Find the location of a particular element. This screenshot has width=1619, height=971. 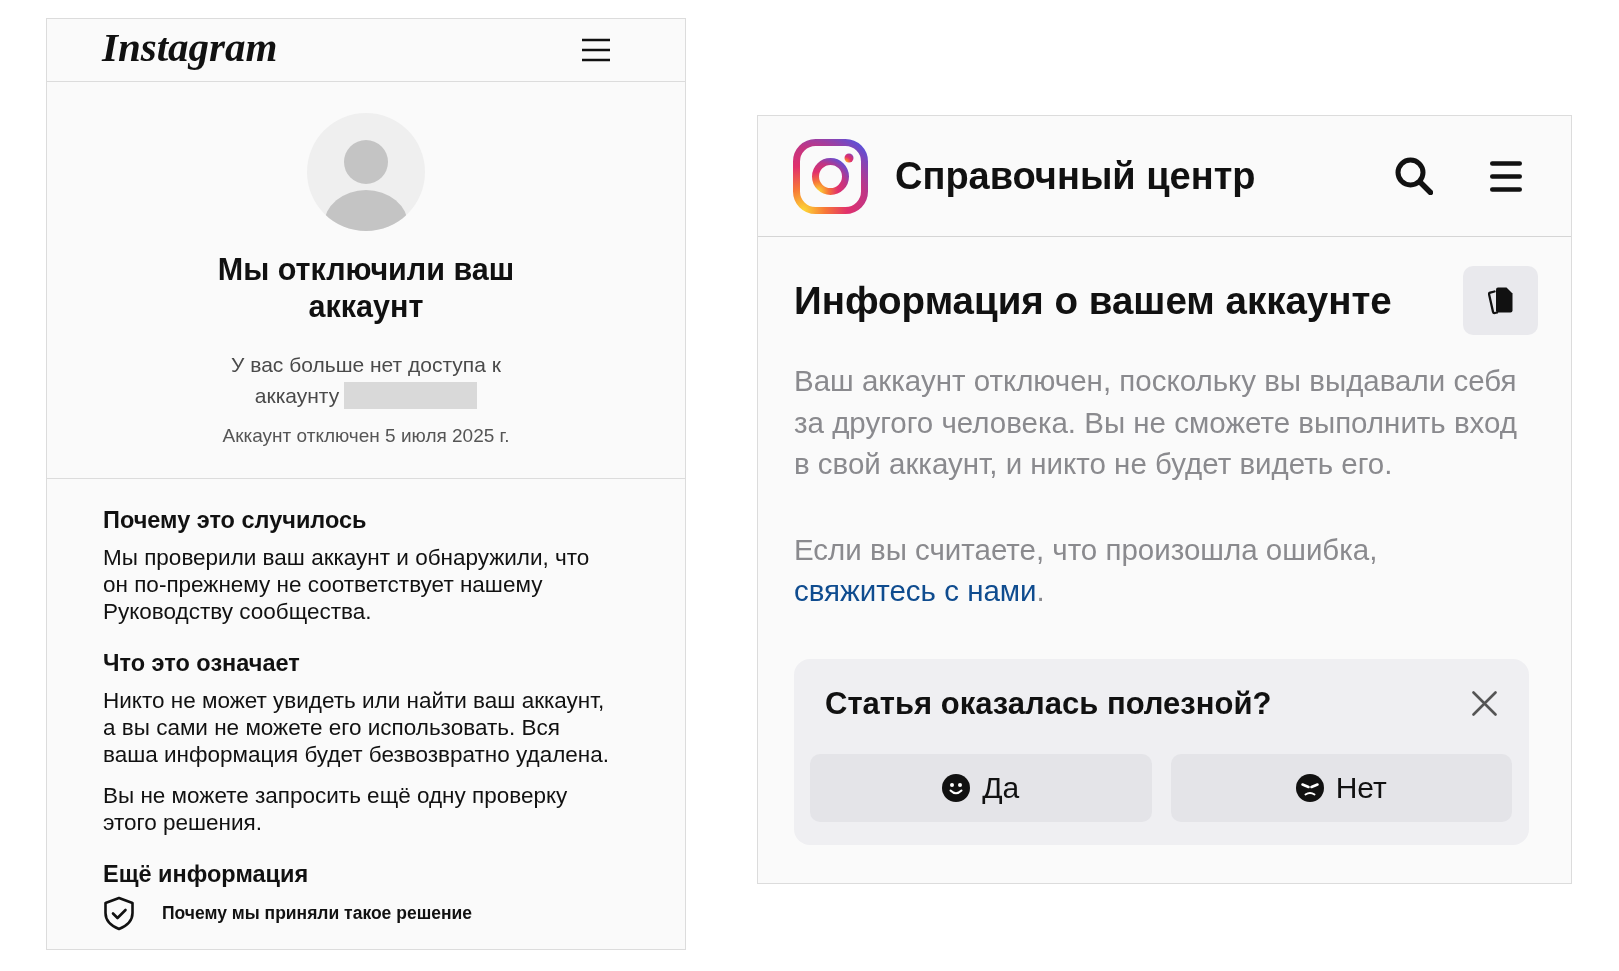

access-text: У вас больше нет доступа к is located at coordinates (366, 365).